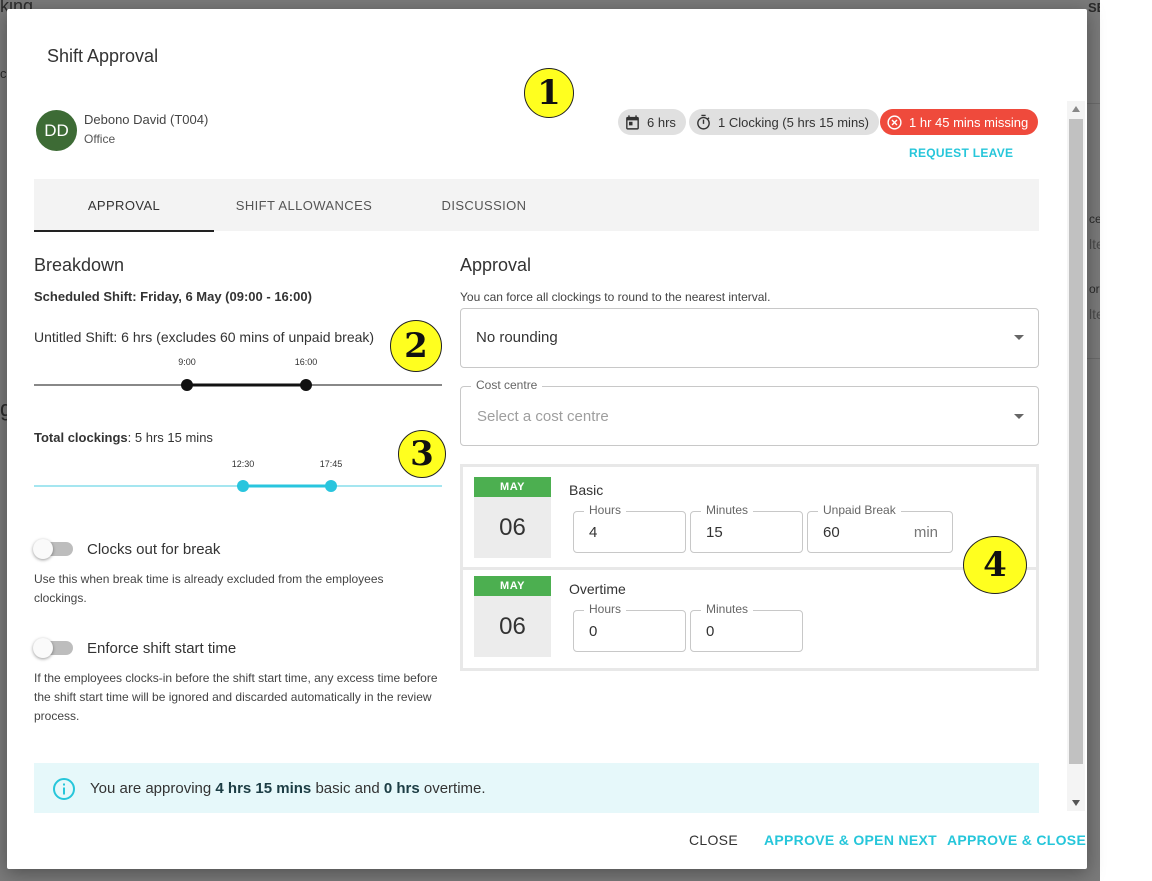 The image size is (1152, 881). I want to click on summary-basic-amount: 4 hrs 15 mins, so click(263, 788).